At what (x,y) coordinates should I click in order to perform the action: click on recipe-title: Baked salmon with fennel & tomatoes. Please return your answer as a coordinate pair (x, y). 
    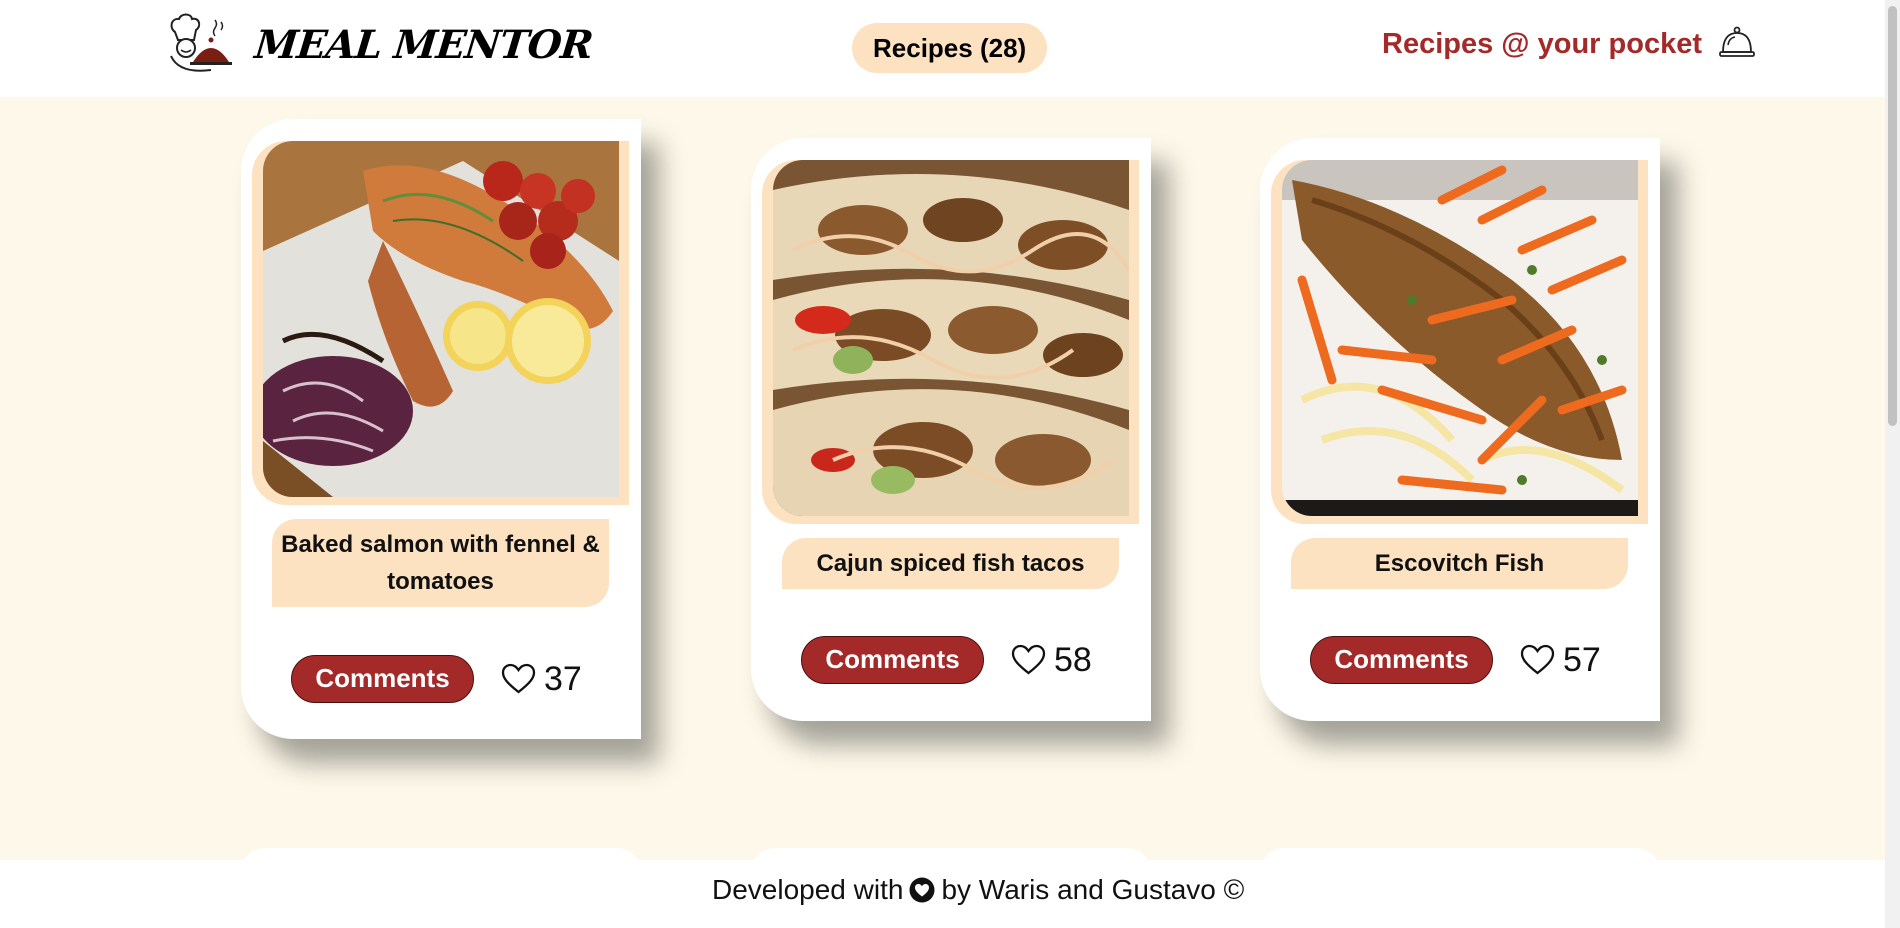
    Looking at the image, I should click on (440, 563).